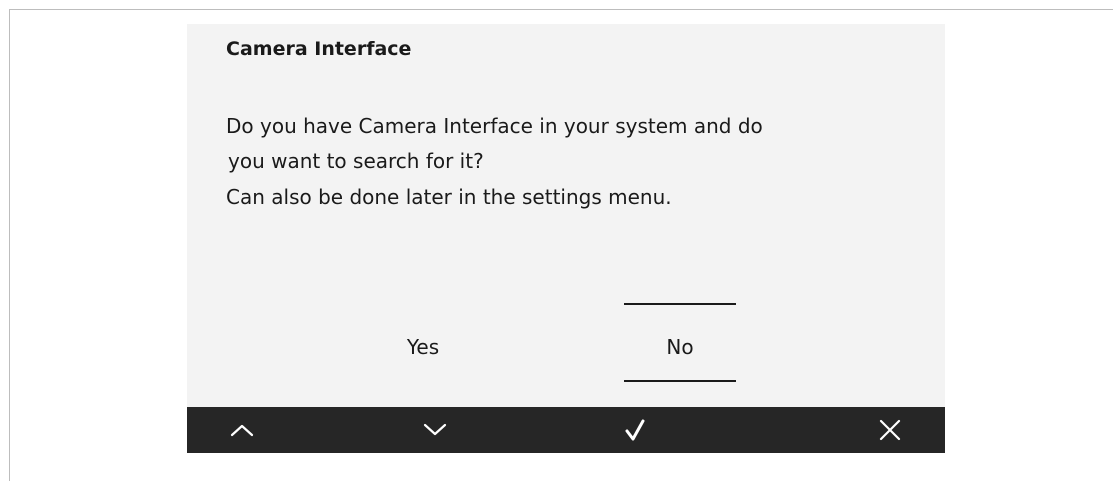 This screenshot has width=1113, height=481. I want to click on chevron-up-icon, so click(242, 430).